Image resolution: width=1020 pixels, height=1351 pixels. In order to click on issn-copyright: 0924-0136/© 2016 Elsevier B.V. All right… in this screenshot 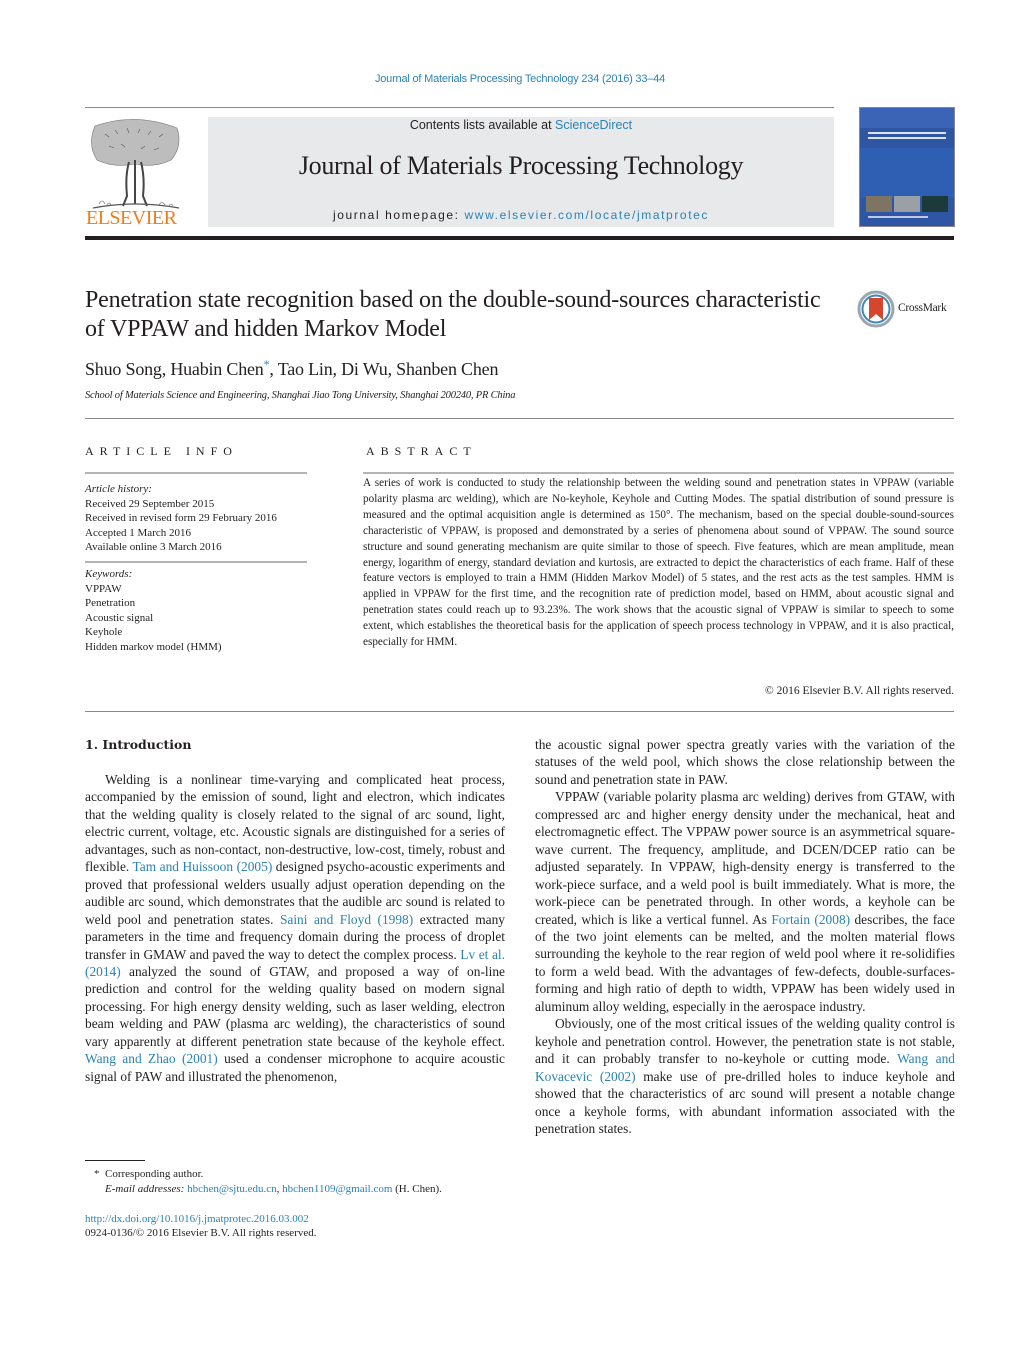, I will do `click(201, 1233)`.